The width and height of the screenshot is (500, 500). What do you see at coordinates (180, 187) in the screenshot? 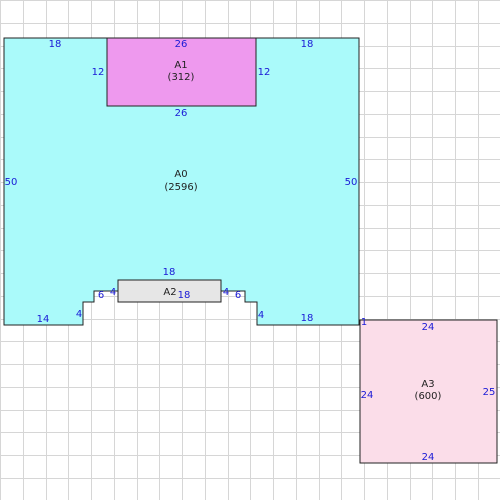
I see `region-a0-area: (2596)` at bounding box center [180, 187].